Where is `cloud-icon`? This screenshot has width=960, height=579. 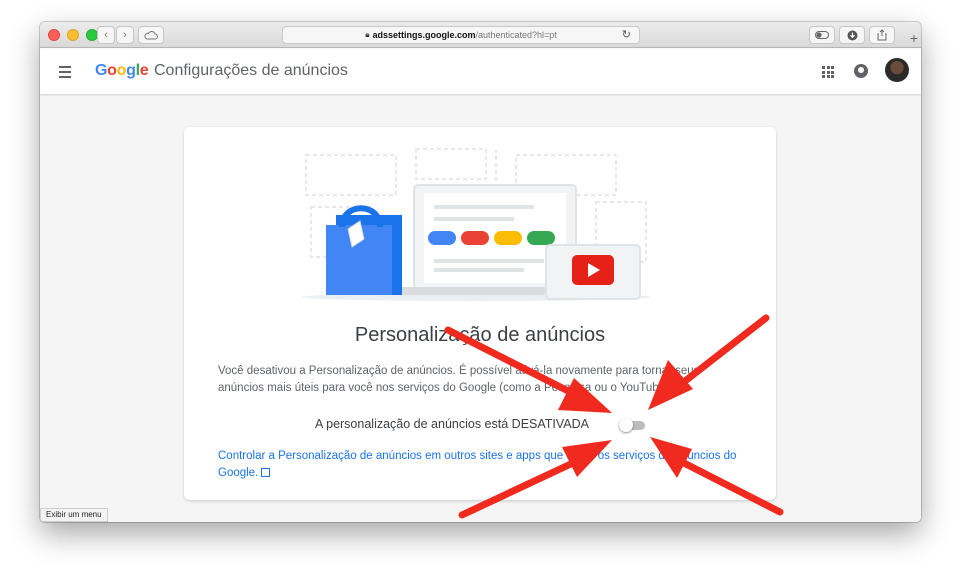
cloud-icon is located at coordinates (151, 34).